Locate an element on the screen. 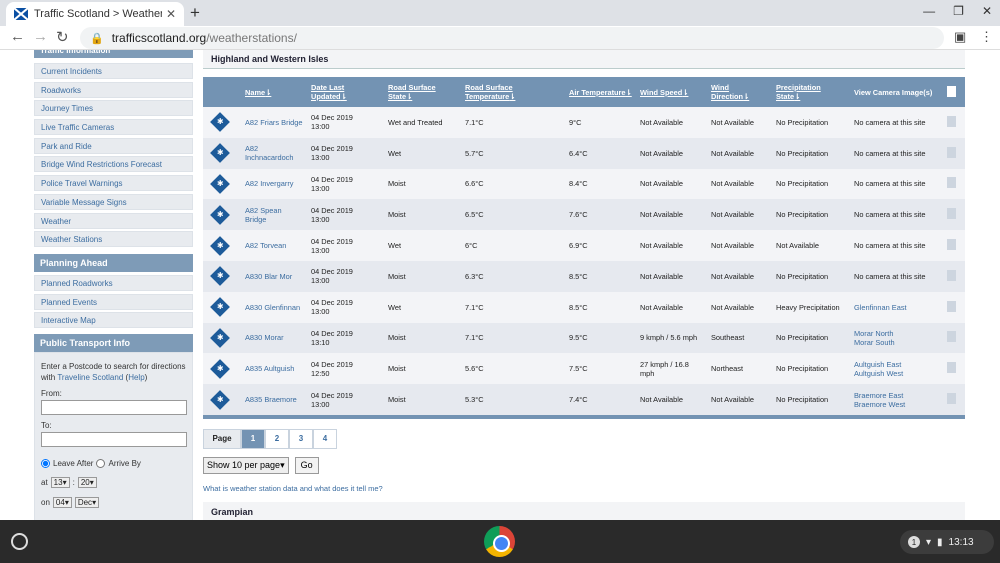 Image resolution: width=1000 pixels, height=563 pixels. sidebar-item-interactive-map: Interactive Map is located at coordinates (113, 320).